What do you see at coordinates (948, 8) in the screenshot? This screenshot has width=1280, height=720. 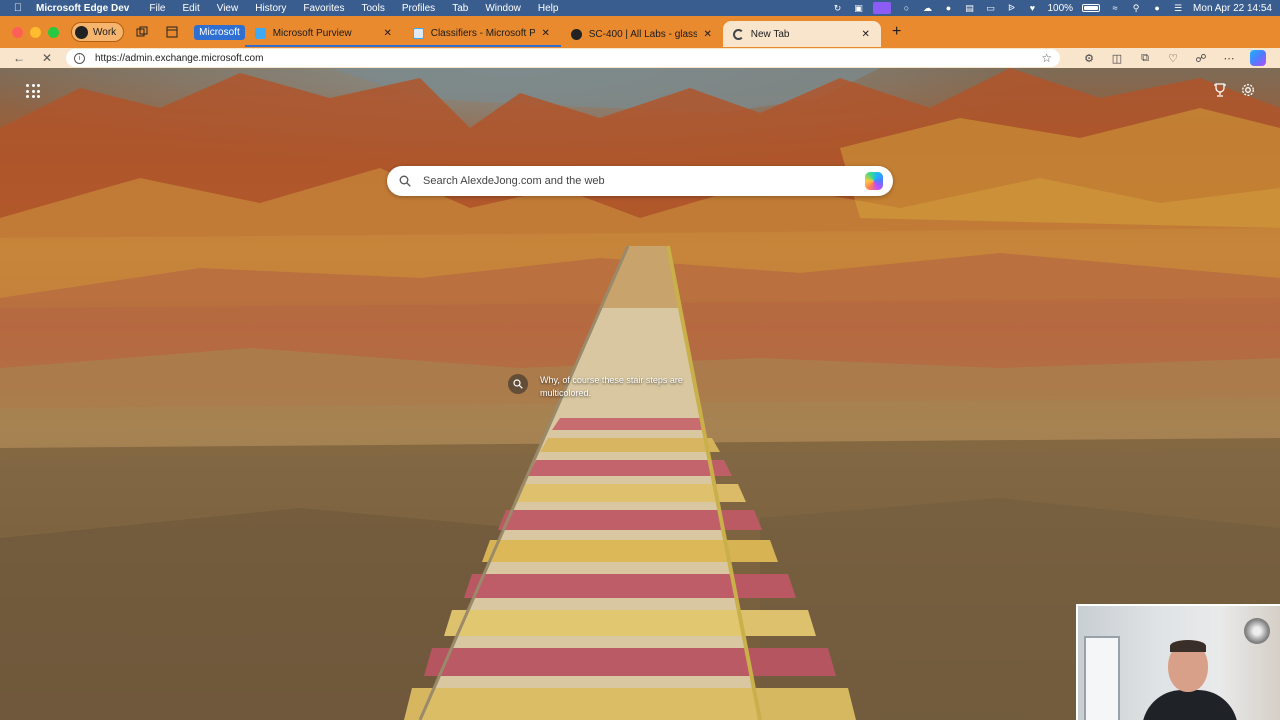 I see `notification-icon: ●` at bounding box center [948, 8].